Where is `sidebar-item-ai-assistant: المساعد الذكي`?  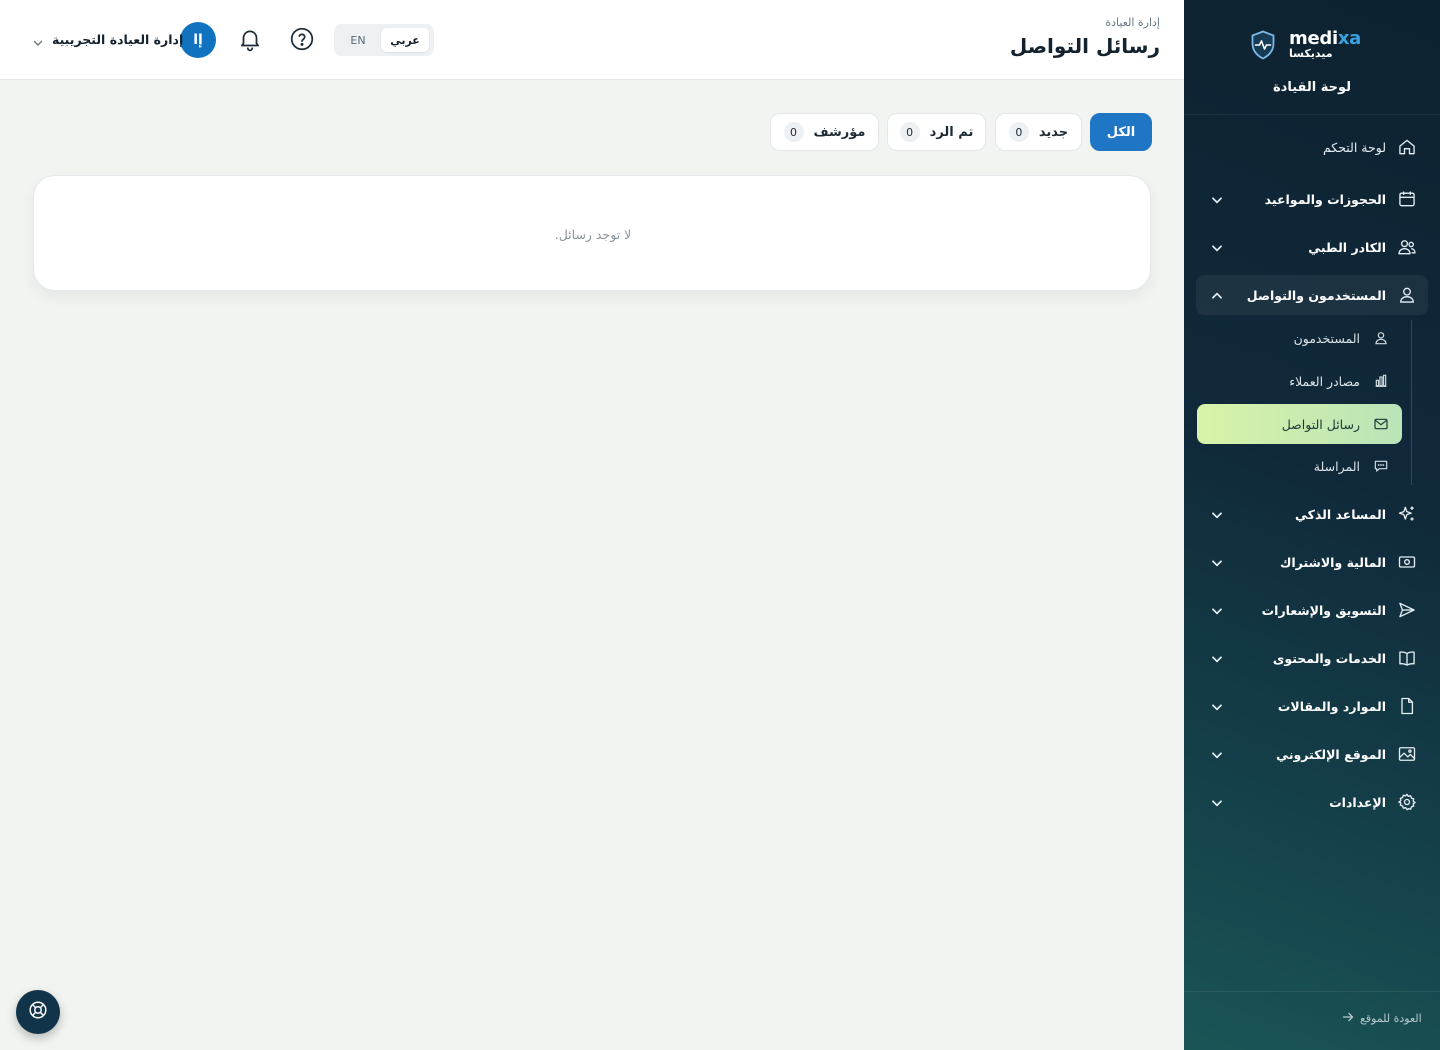 sidebar-item-ai-assistant: المساعد الذكي is located at coordinates (1312, 514).